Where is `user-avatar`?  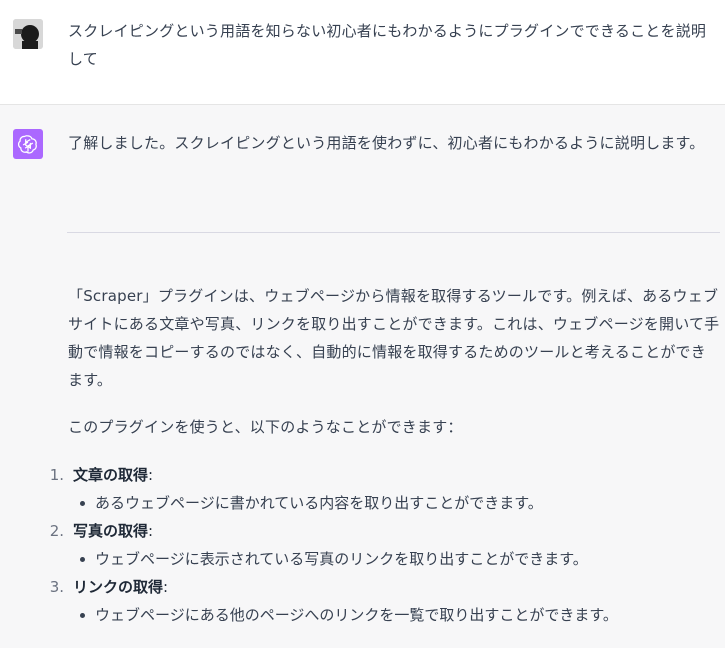 user-avatar is located at coordinates (28, 34).